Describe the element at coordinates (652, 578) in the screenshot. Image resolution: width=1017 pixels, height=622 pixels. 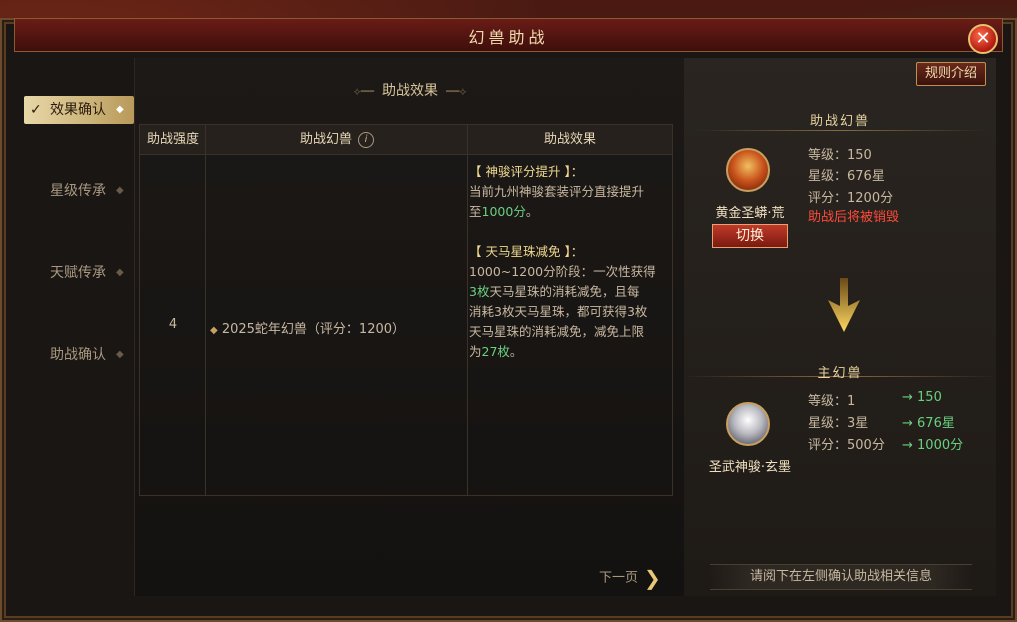
I see `chevron-right-icon: ❯` at that location.